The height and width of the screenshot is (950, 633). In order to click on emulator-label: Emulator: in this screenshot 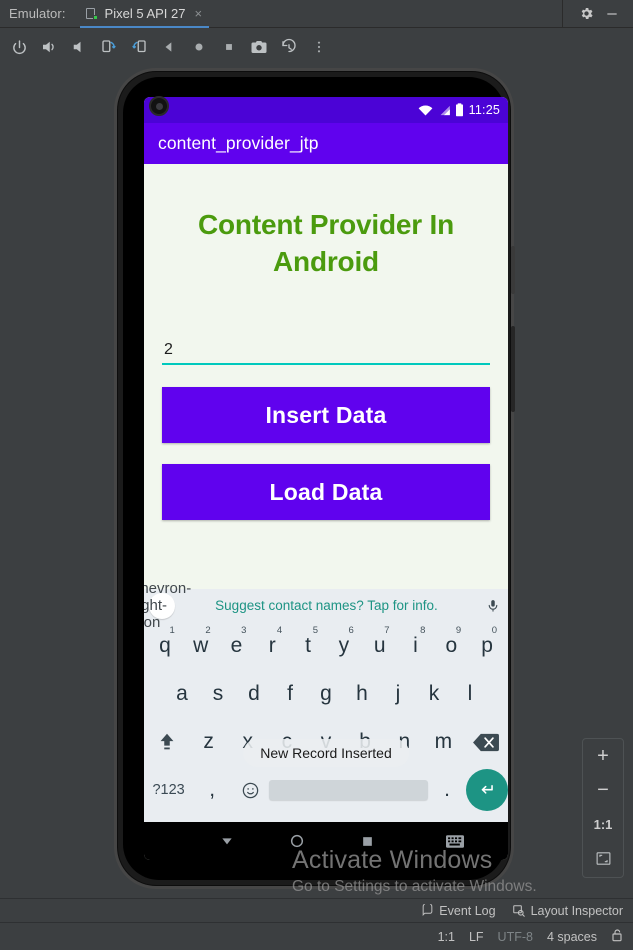, I will do `click(37, 13)`.